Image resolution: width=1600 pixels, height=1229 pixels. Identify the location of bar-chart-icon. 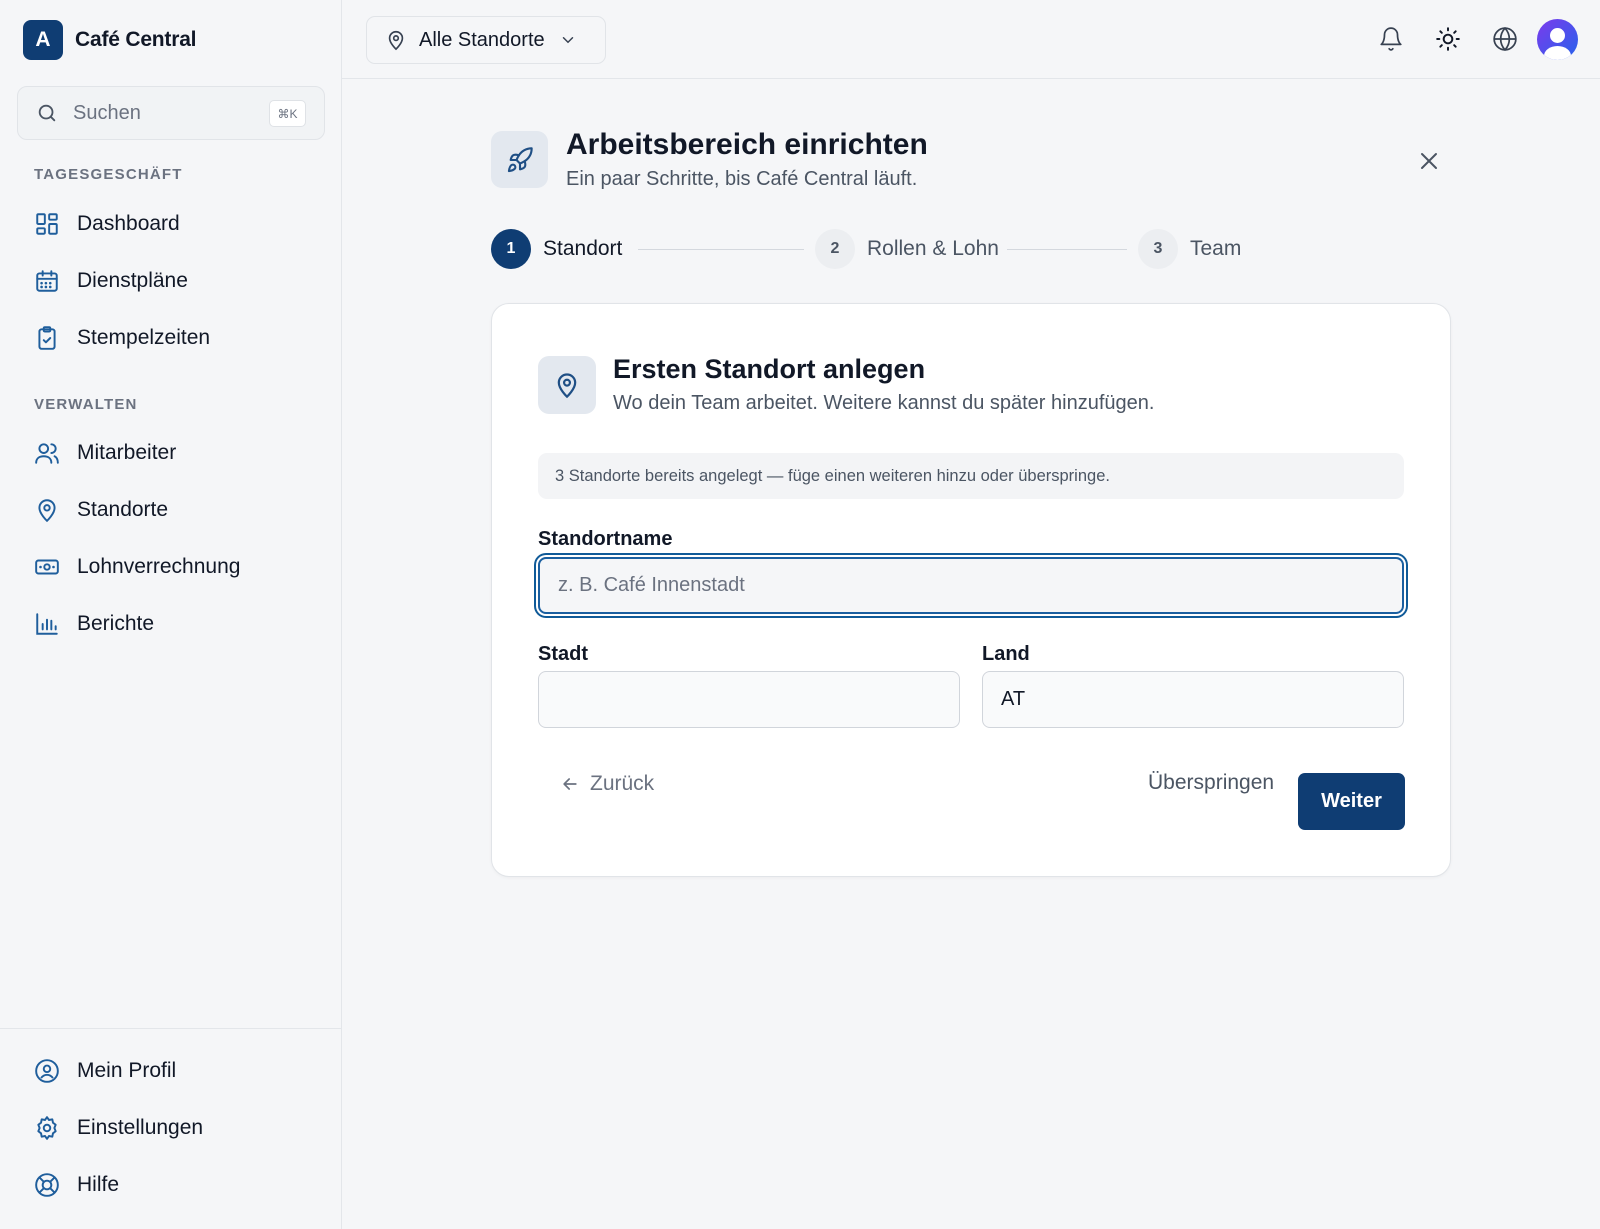
(47, 624).